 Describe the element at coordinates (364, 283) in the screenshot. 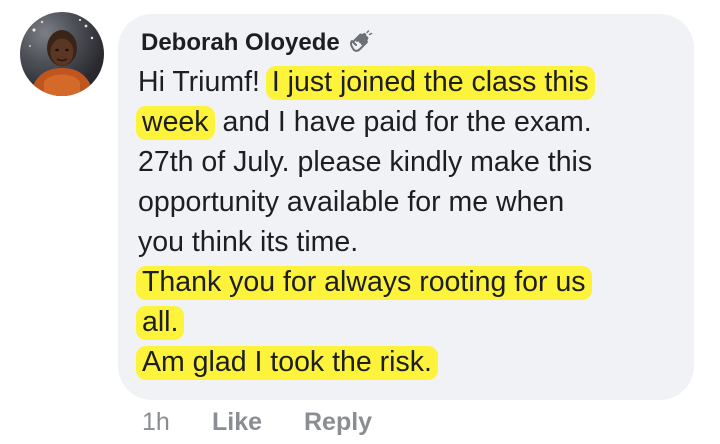

I see `highlighted-text: Thank you for always rooting for us` at that location.